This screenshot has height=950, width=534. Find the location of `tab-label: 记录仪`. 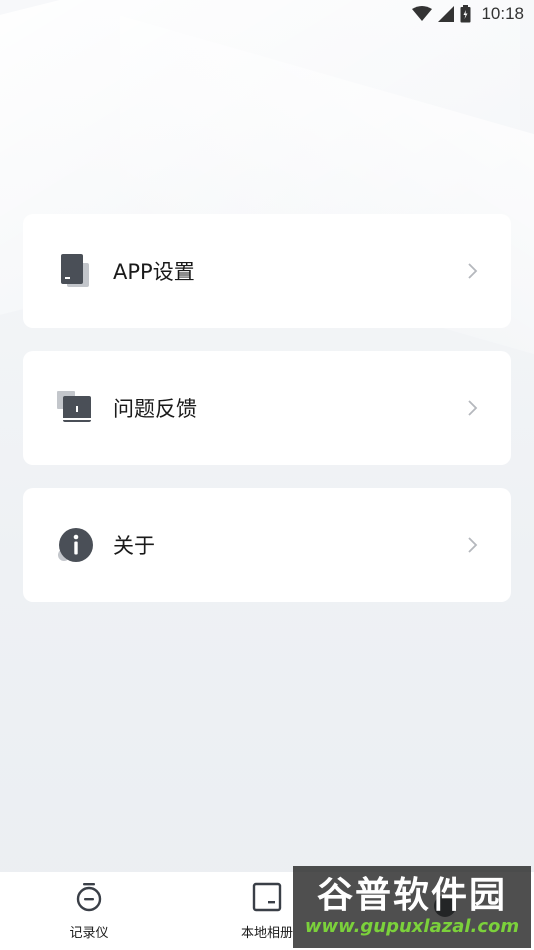

tab-label: 记录仪 is located at coordinates (89, 933).